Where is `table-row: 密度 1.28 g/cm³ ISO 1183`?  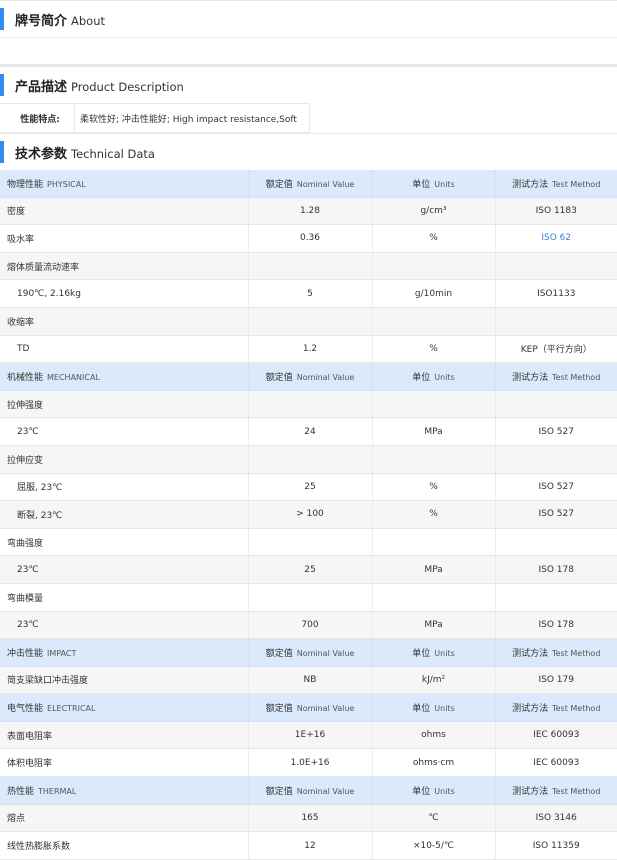
table-row: 密度 1.28 g/cm³ ISO 1183 is located at coordinates (308, 211).